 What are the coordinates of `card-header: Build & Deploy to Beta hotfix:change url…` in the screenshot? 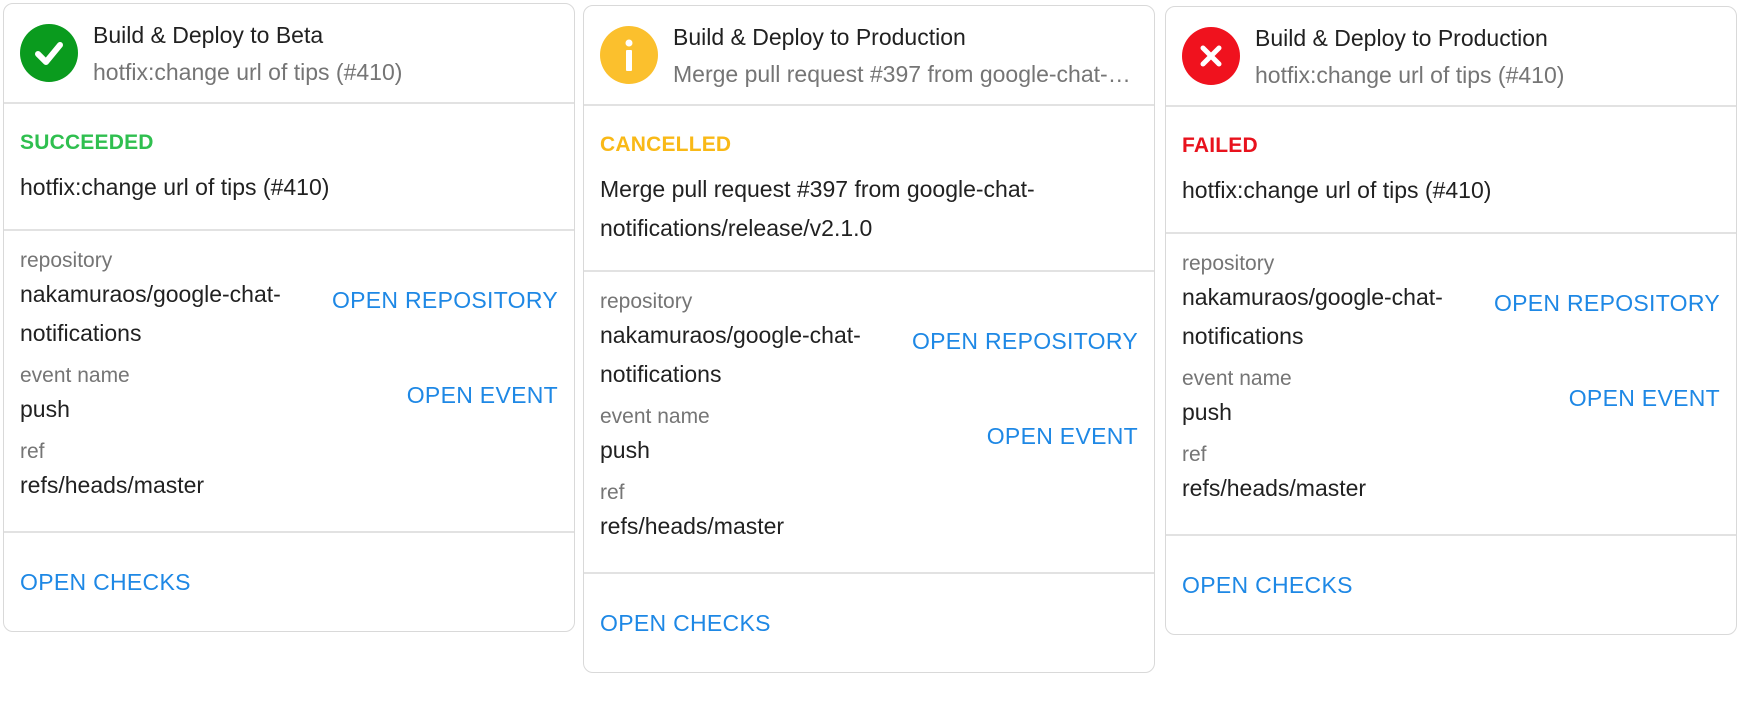 It's located at (289, 54).